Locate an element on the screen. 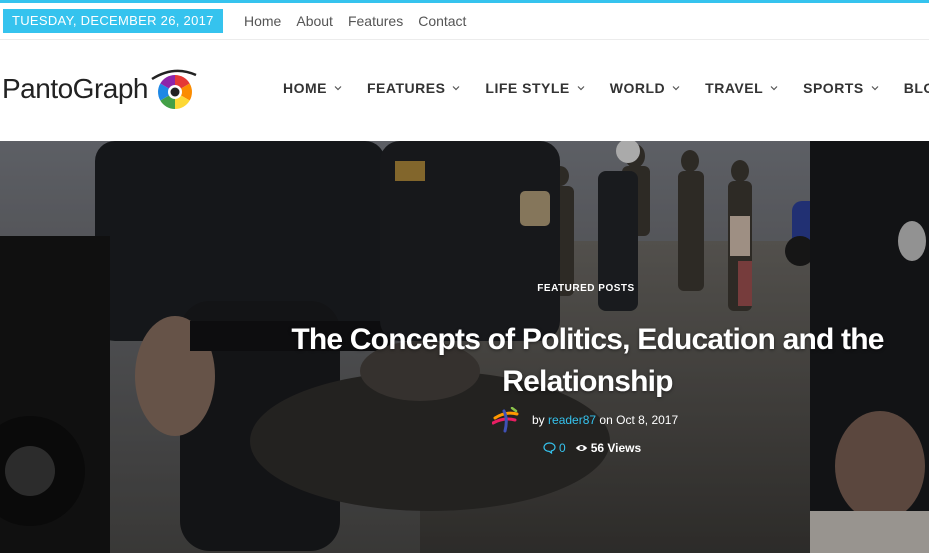 The height and width of the screenshot is (553, 929). nav-features: FEATURES is located at coordinates (414, 88).